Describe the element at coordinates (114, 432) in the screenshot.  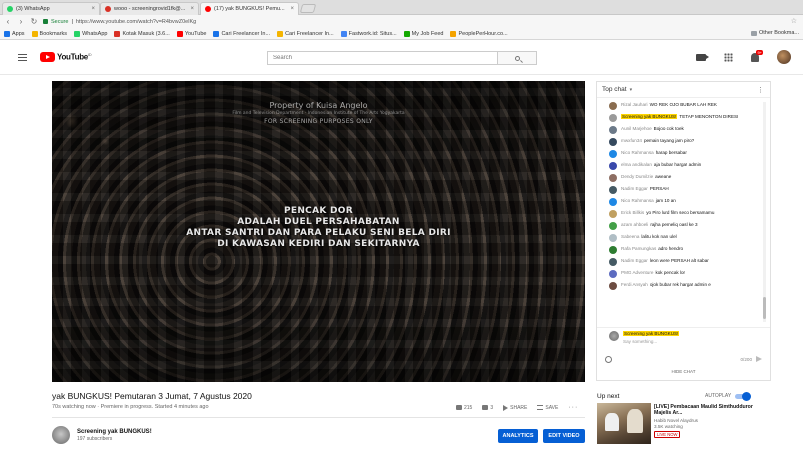
I see `channel-name: Screening yak BUNGKUS!` at that location.